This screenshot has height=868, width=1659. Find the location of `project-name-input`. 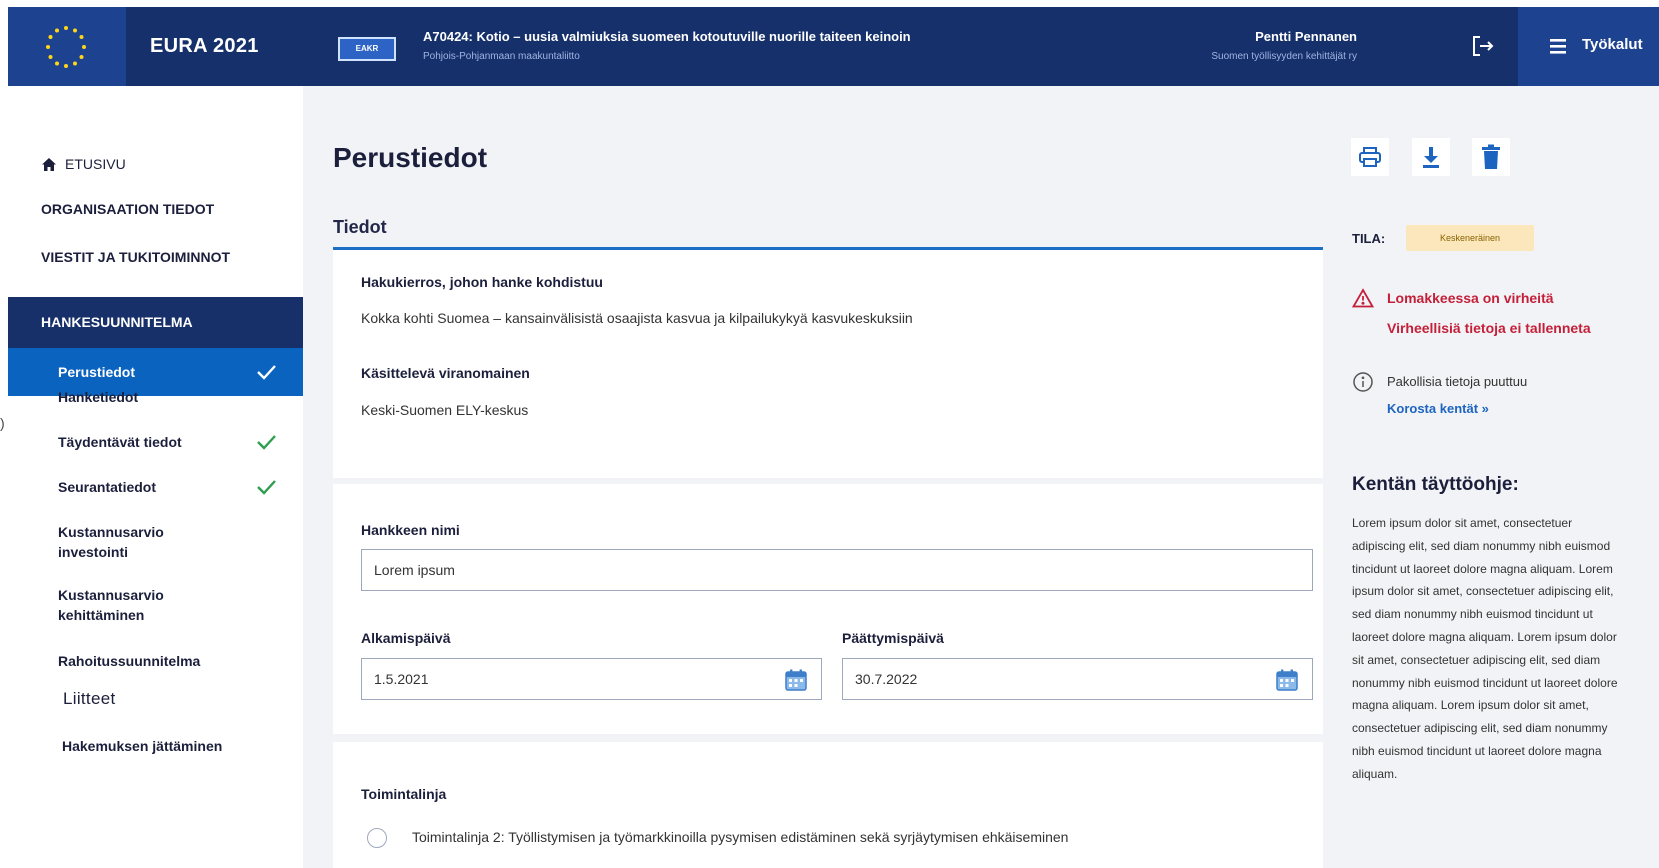

project-name-input is located at coordinates (837, 570).